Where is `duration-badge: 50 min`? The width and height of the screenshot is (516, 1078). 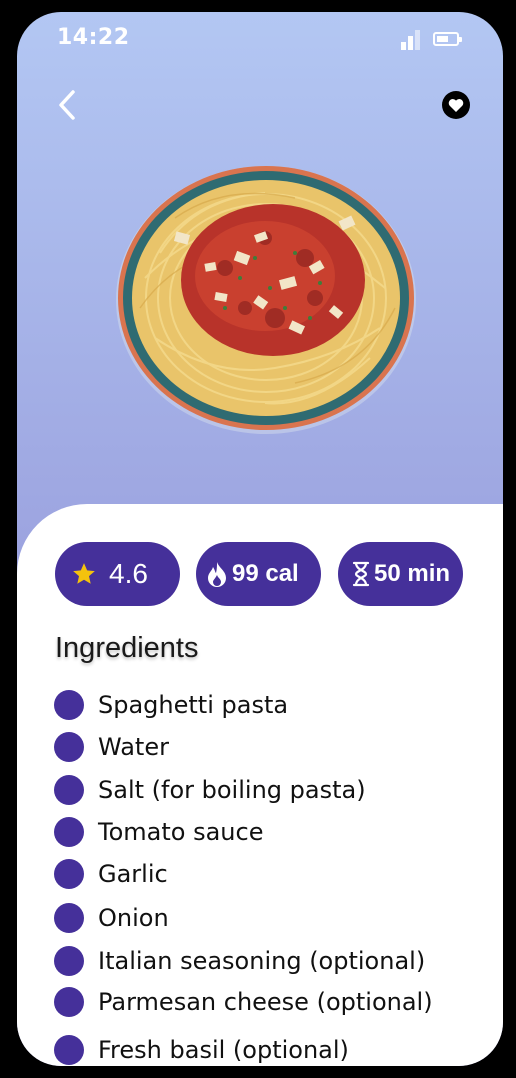 duration-badge: 50 min is located at coordinates (400, 574).